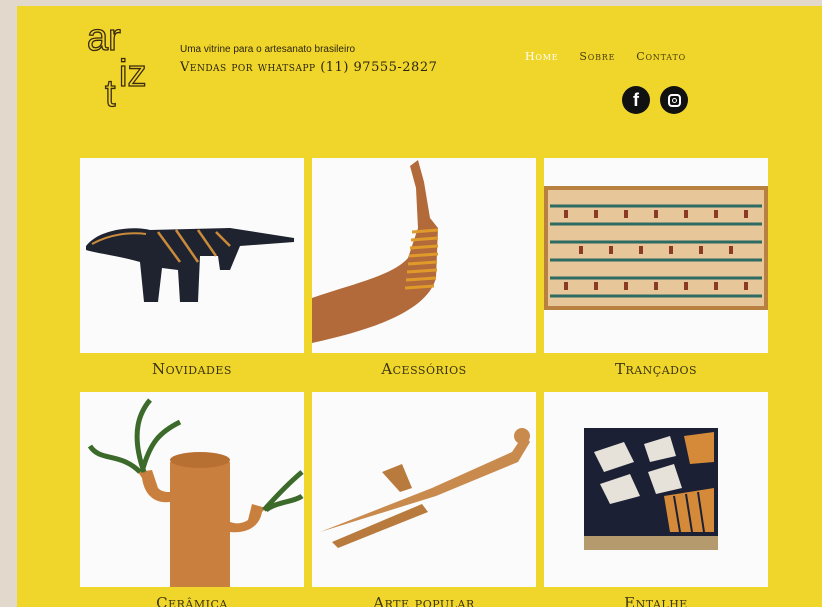 The height and width of the screenshot is (607, 822). I want to click on logo-letters-iz: iz, so click(132, 74).